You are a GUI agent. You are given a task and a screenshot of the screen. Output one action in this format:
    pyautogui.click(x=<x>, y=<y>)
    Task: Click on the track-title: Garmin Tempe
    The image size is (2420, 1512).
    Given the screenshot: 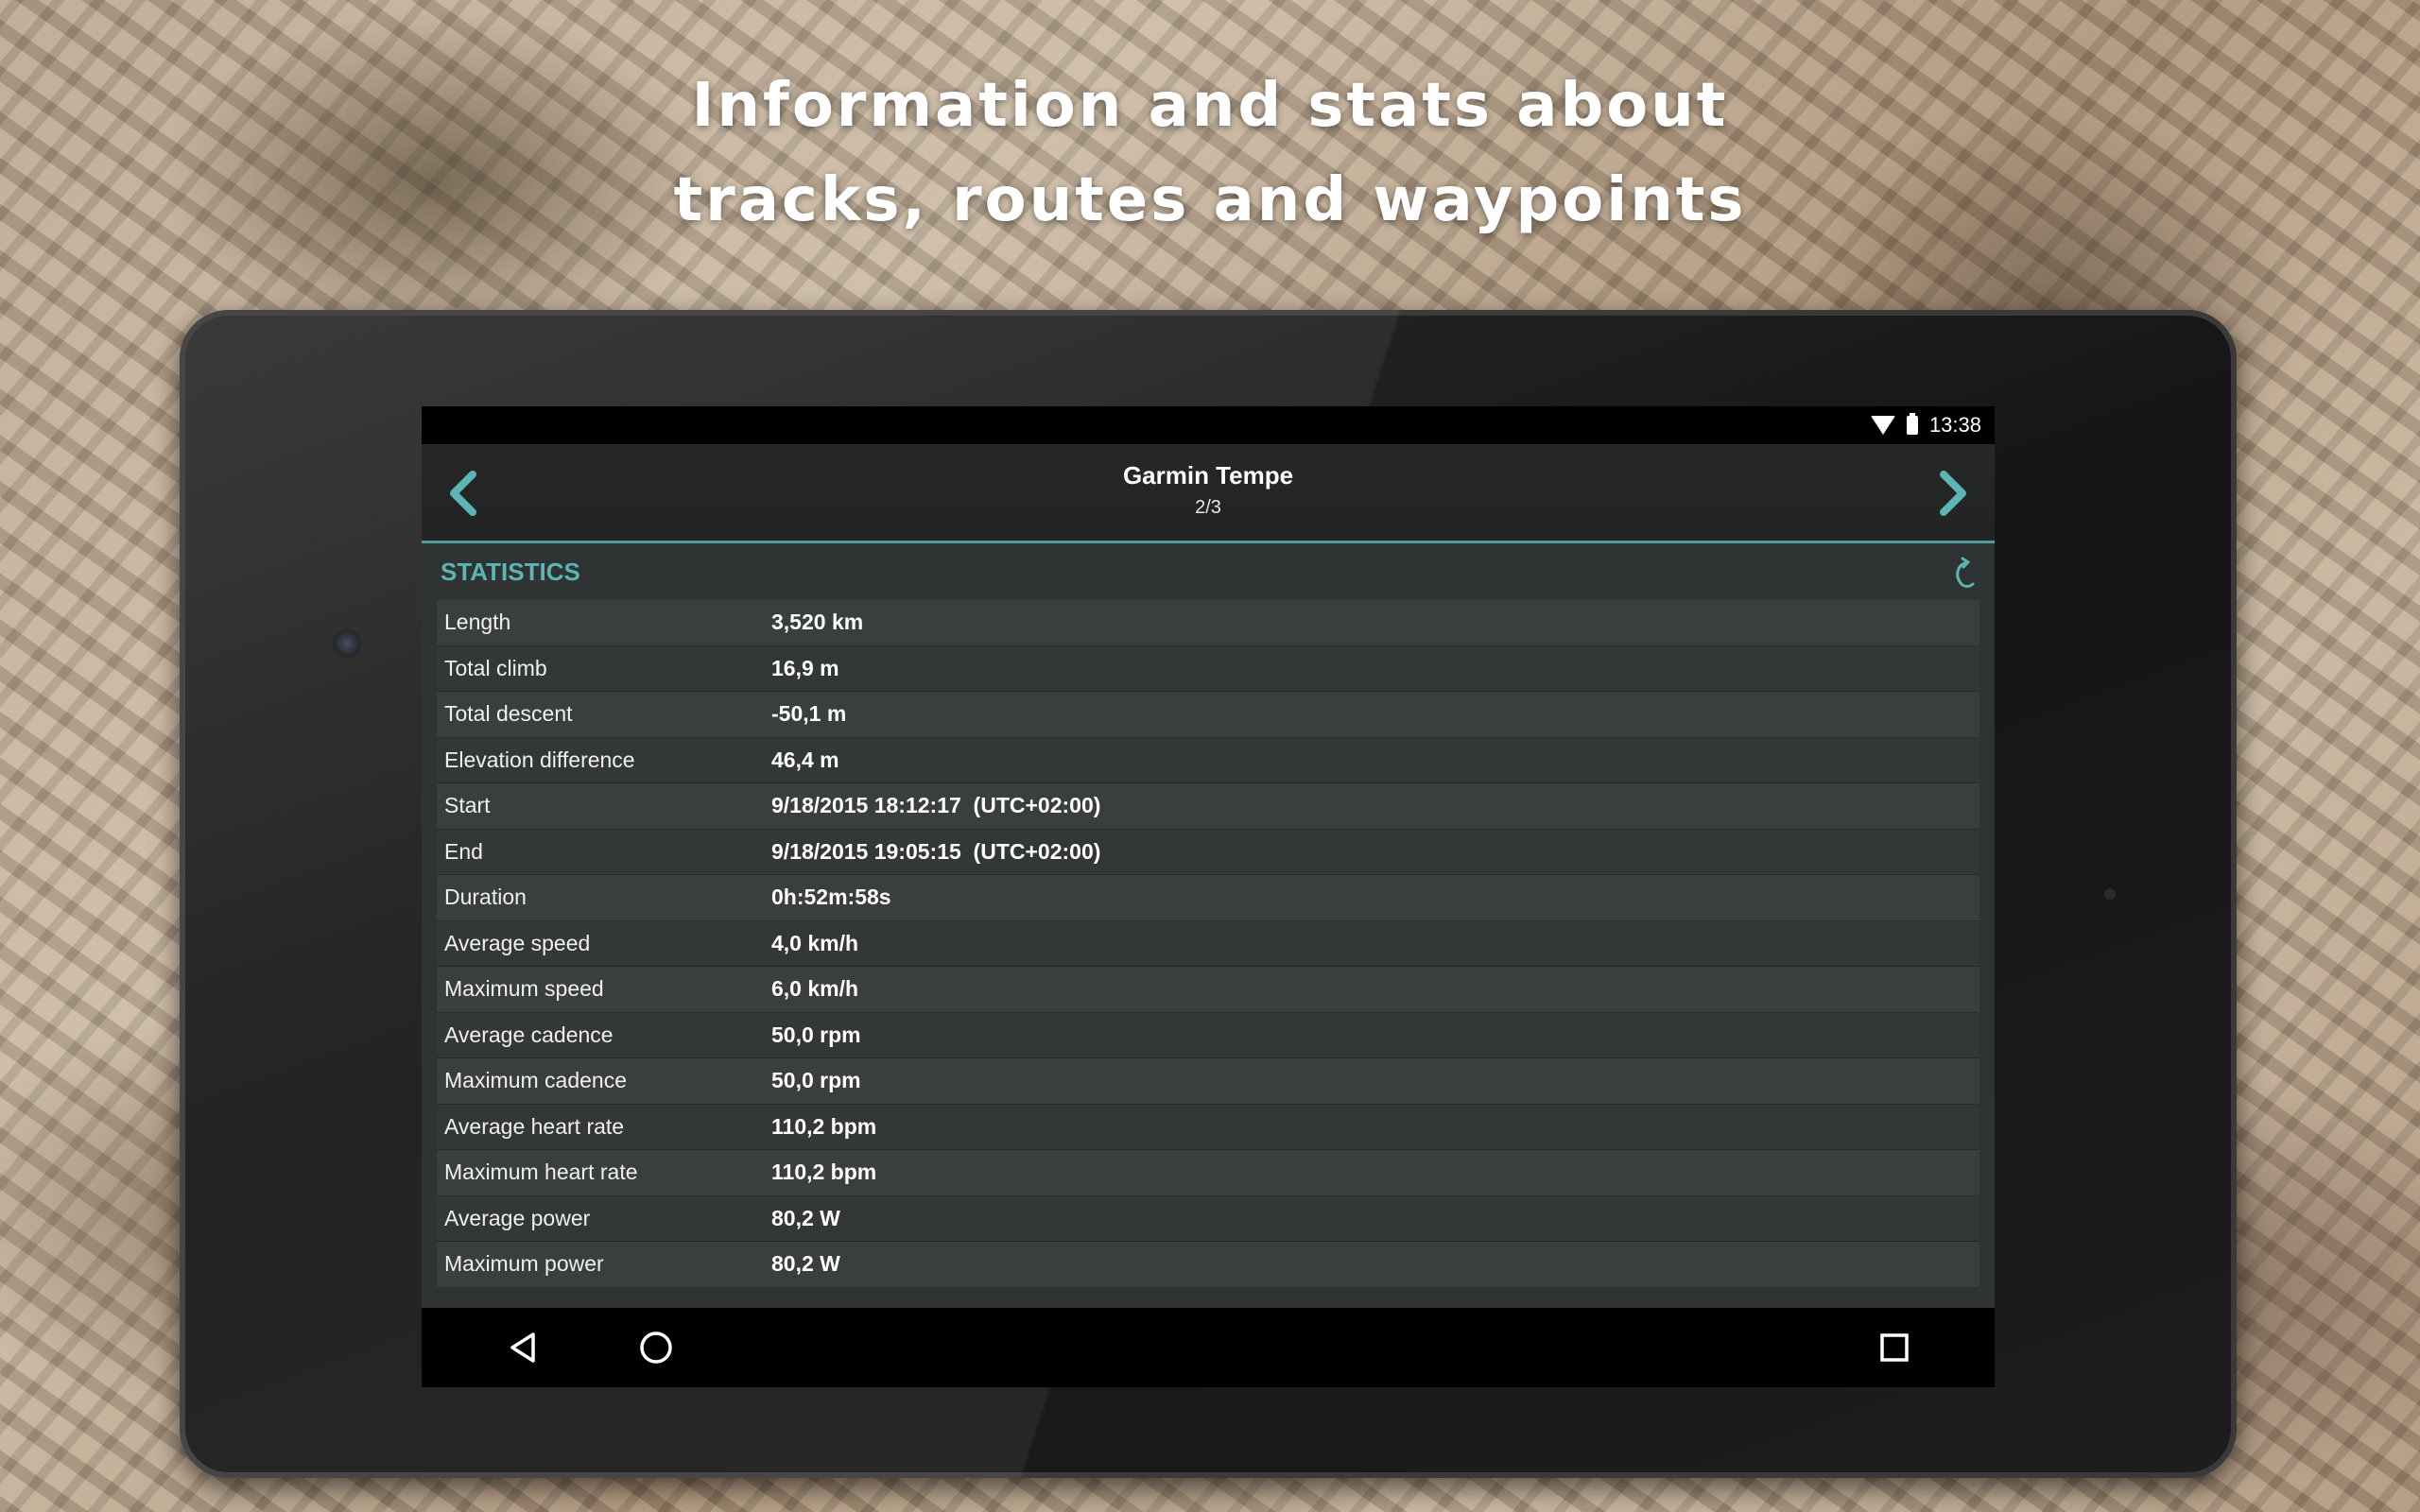 What is the action you would take?
    pyautogui.click(x=1208, y=475)
    